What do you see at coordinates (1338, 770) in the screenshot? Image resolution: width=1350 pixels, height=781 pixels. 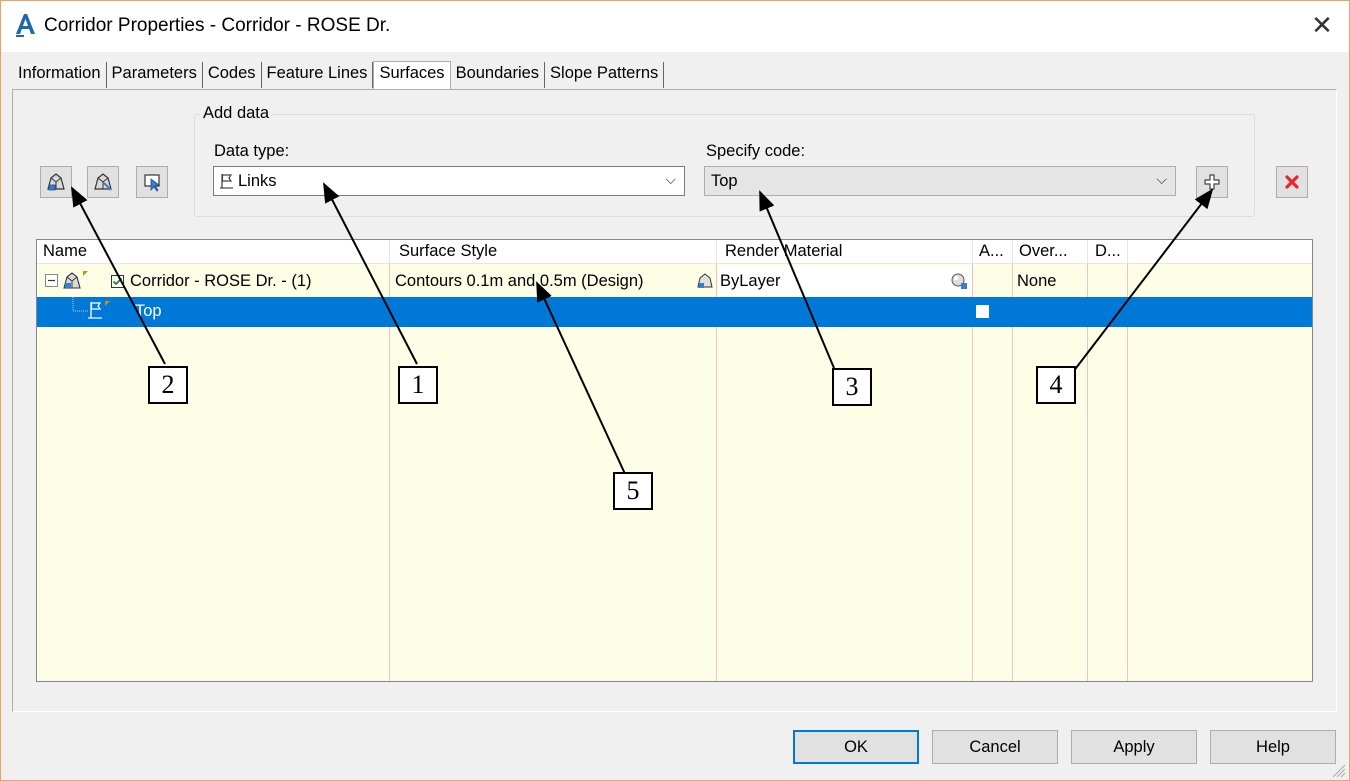 I see `resize-grip-icon` at bounding box center [1338, 770].